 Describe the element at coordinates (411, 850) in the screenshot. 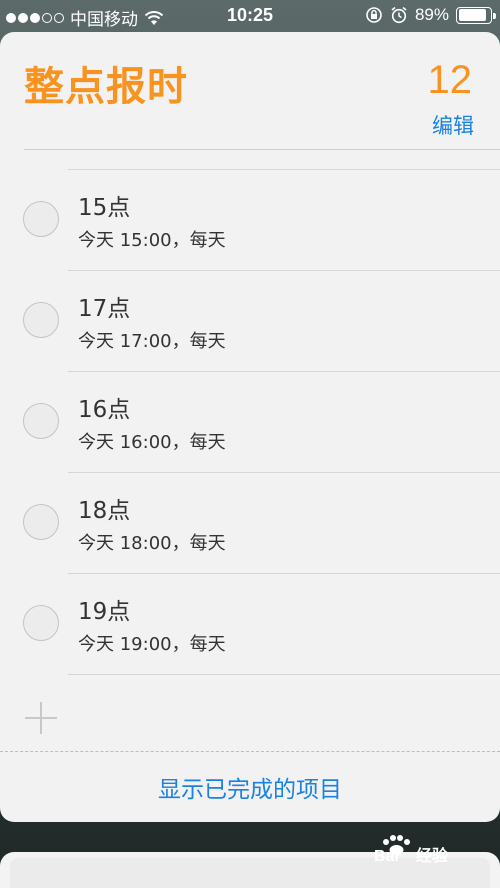

I see `paw-logo-icon: Bai 经验` at that location.